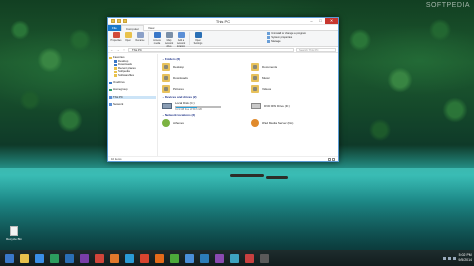 The image size is (474, 266). I want to click on properties-button: Properties, so click(116, 38).